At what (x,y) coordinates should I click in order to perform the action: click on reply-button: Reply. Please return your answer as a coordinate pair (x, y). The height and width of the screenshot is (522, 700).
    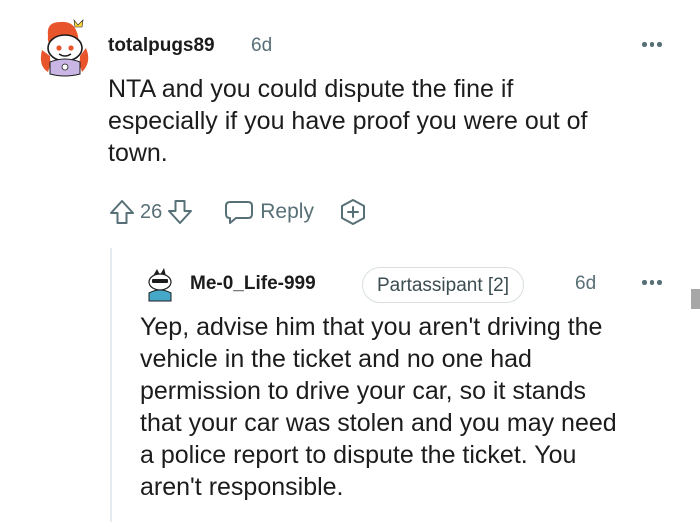
    Looking at the image, I should click on (269, 212).